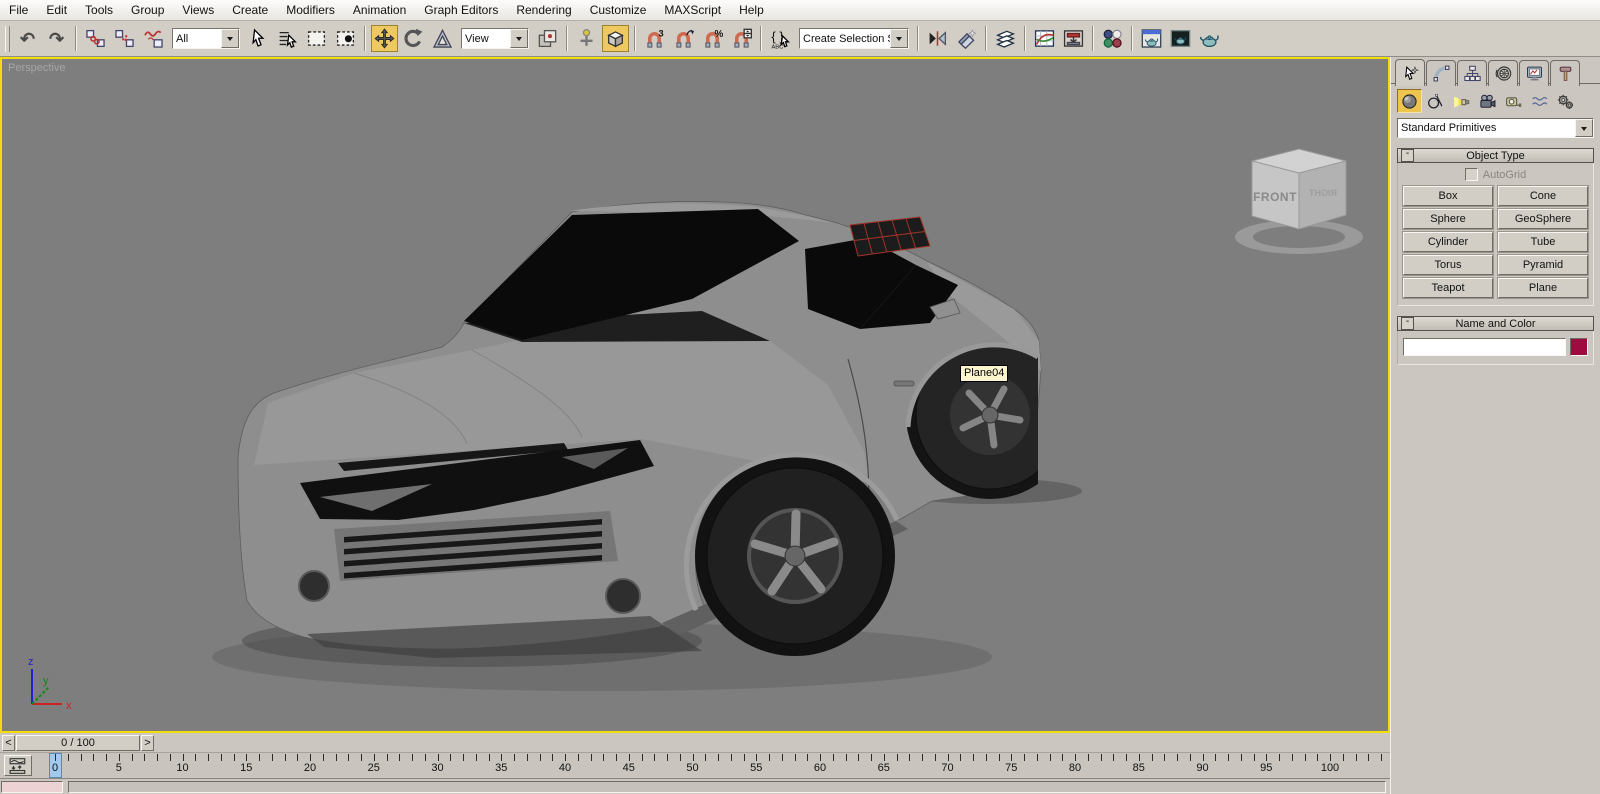 The height and width of the screenshot is (794, 1600). Describe the element at coordinates (198, 10) in the screenshot. I see `menu-views: Views` at that location.